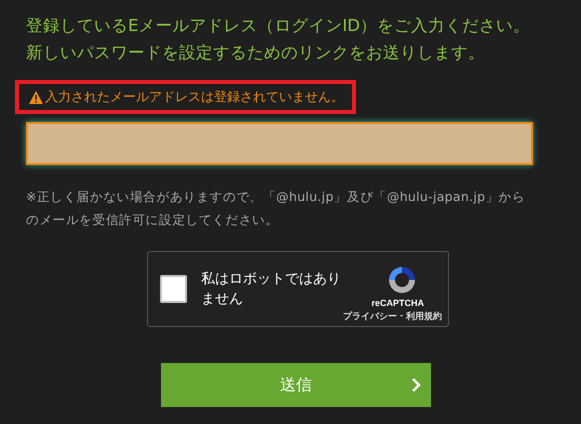 The height and width of the screenshot is (424, 581). I want to click on recaptcha-brand: reCAPTCHA, so click(397, 303).